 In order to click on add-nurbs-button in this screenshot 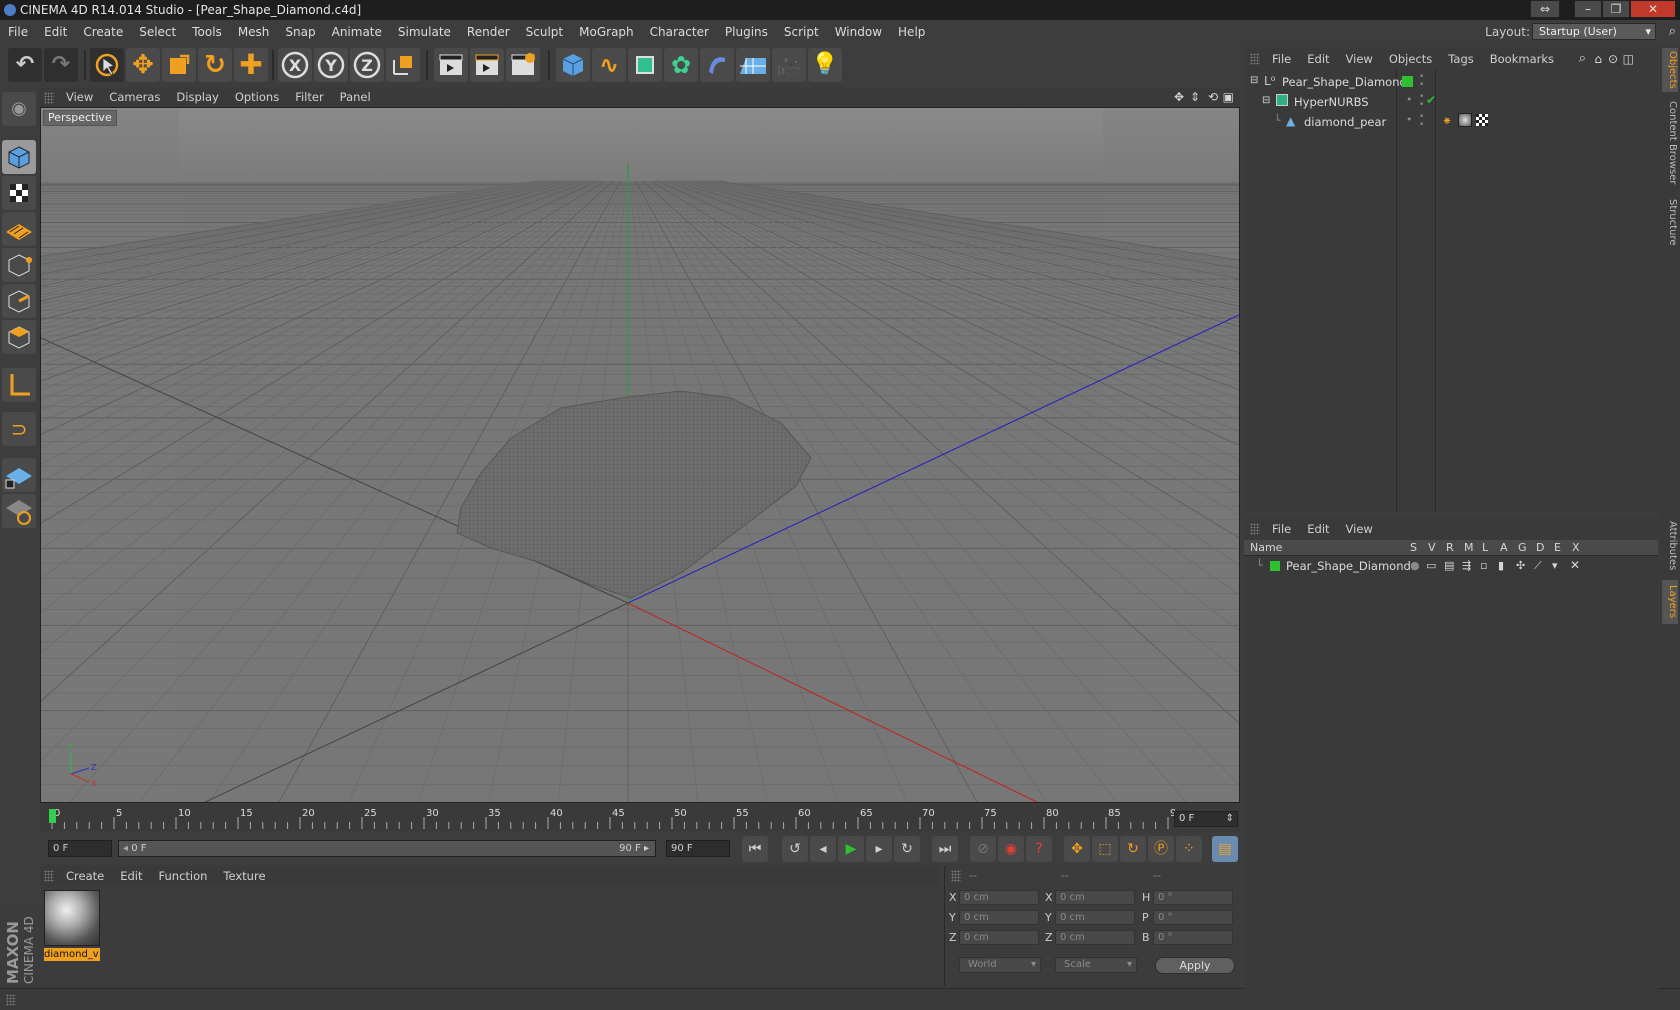, I will do `click(645, 65)`.